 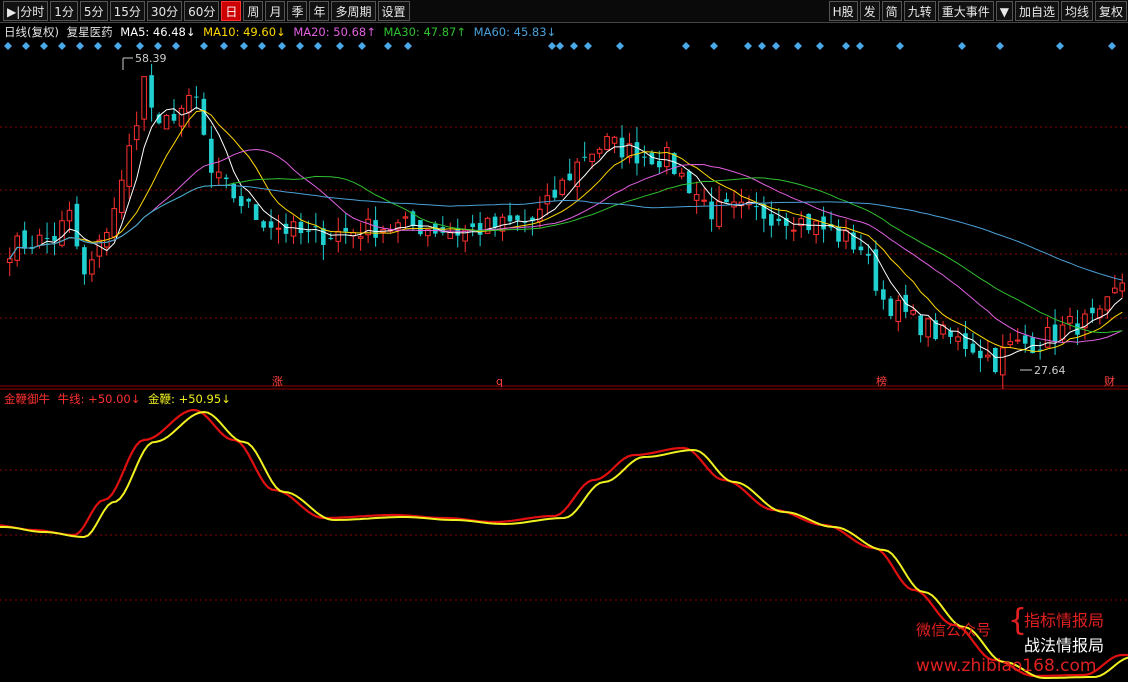 What do you see at coordinates (881, 381) in the screenshot?
I see `event-label-2: 榜` at bounding box center [881, 381].